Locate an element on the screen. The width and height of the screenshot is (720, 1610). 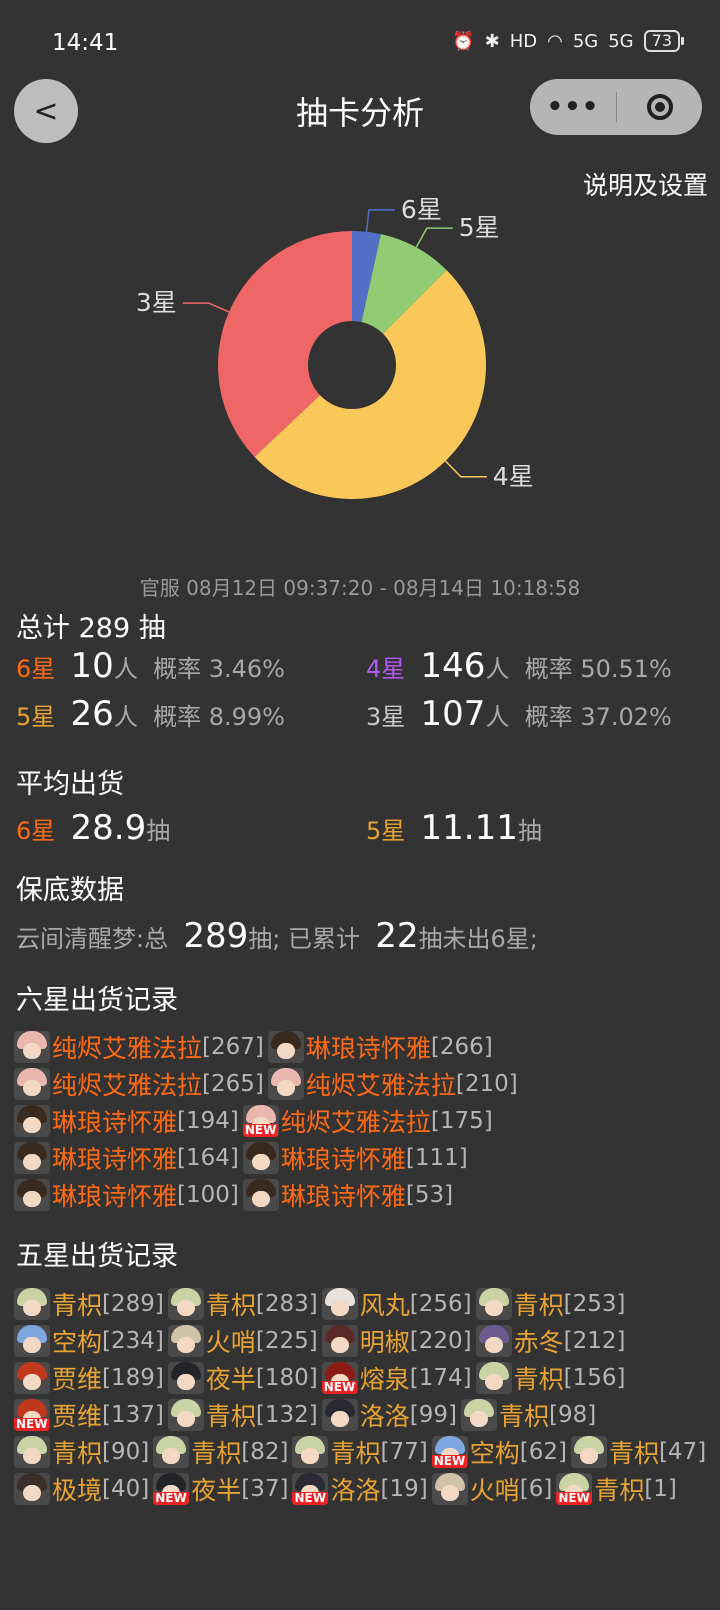
operator-name: 夜半 is located at coordinates (216, 1490).